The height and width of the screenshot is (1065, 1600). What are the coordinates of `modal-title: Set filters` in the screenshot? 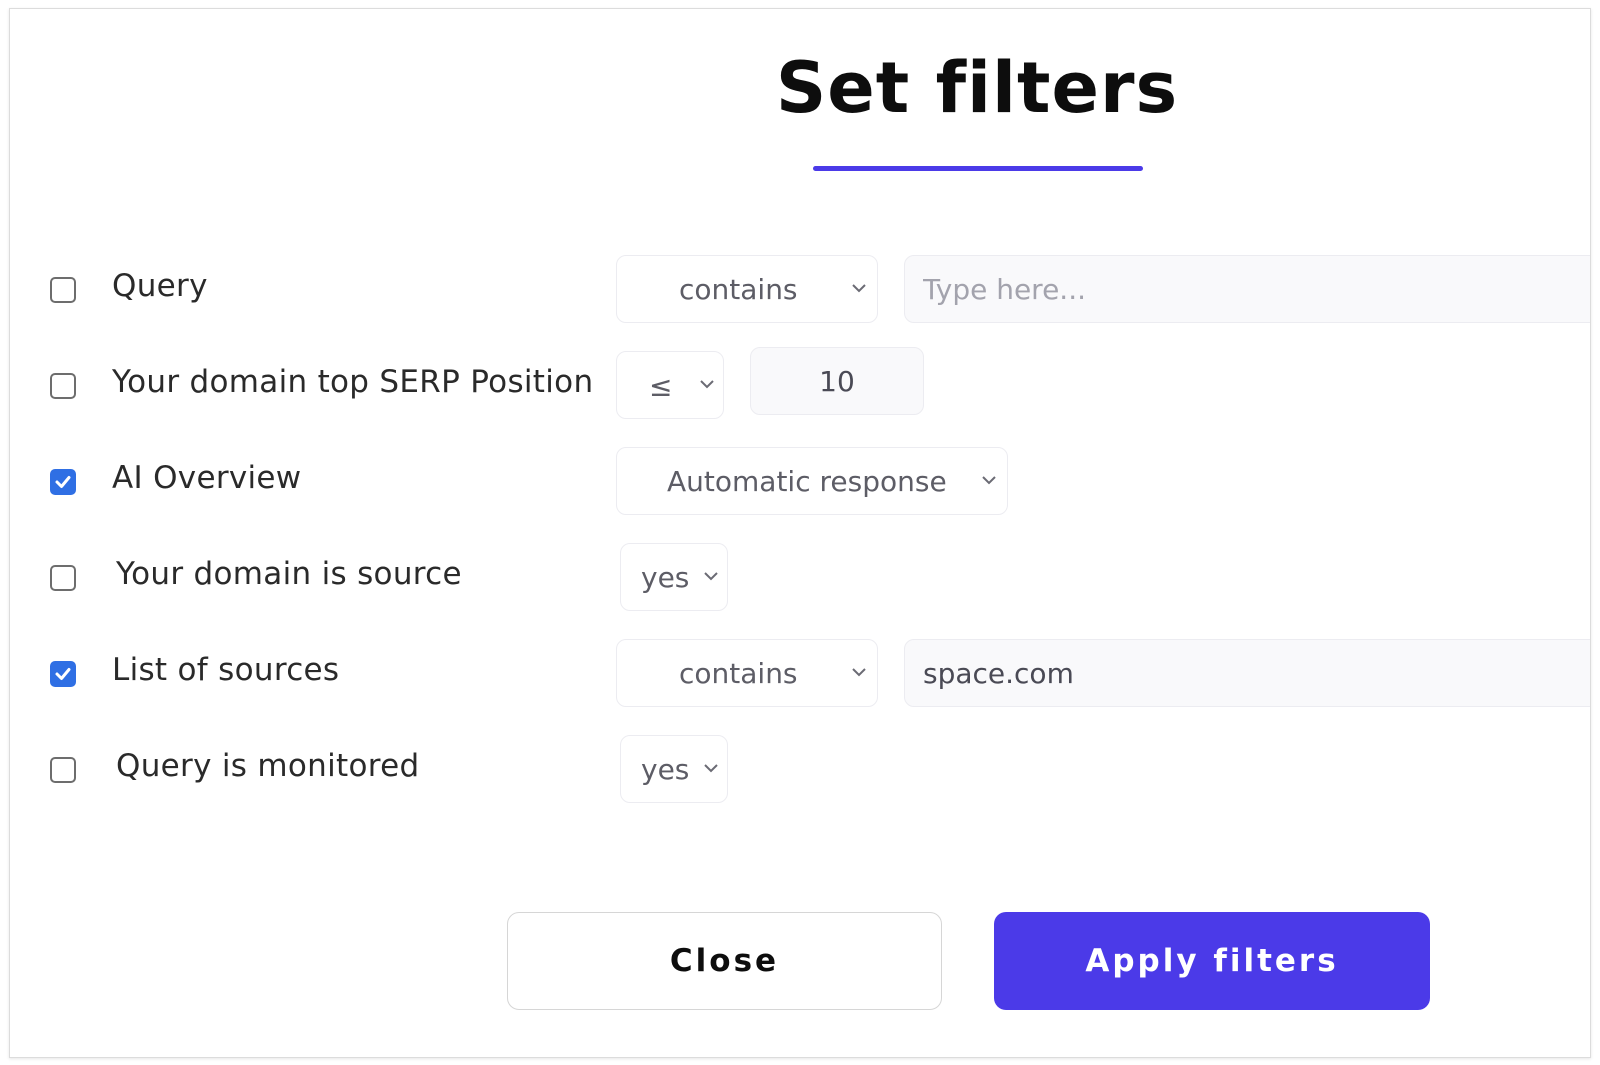 It's located at (977, 88).